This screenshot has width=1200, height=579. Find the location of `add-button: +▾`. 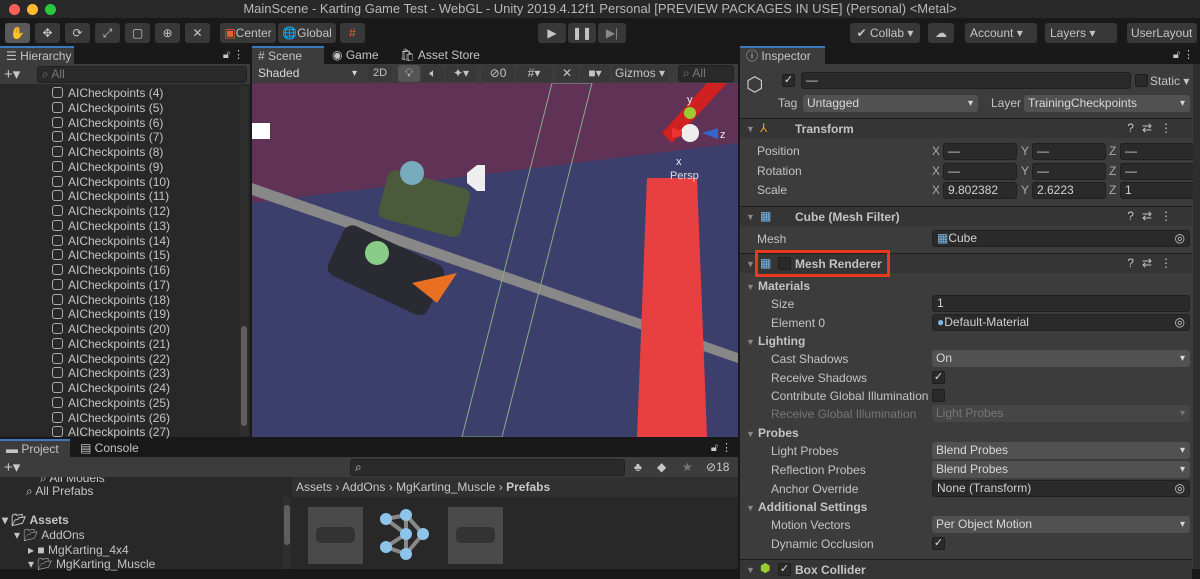

add-button: +▾ is located at coordinates (12, 74).